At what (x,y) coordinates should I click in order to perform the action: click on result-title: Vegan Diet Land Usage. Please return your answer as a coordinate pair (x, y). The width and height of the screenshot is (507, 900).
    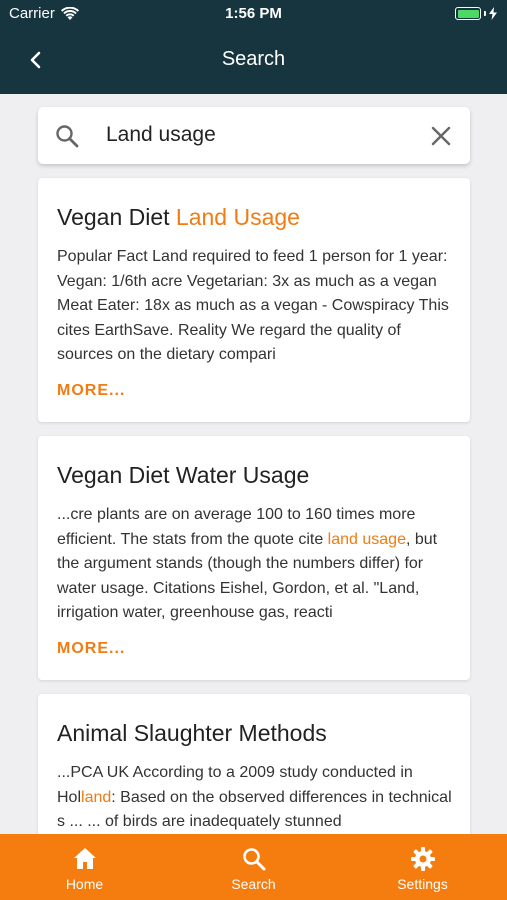
    Looking at the image, I should click on (178, 217).